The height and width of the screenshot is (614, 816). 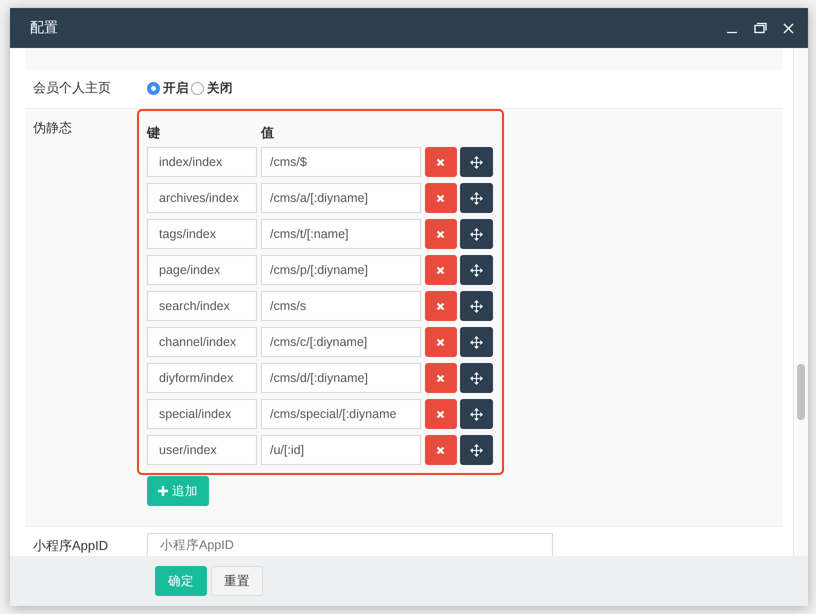 I want to click on column-header: 键, so click(x=154, y=133).